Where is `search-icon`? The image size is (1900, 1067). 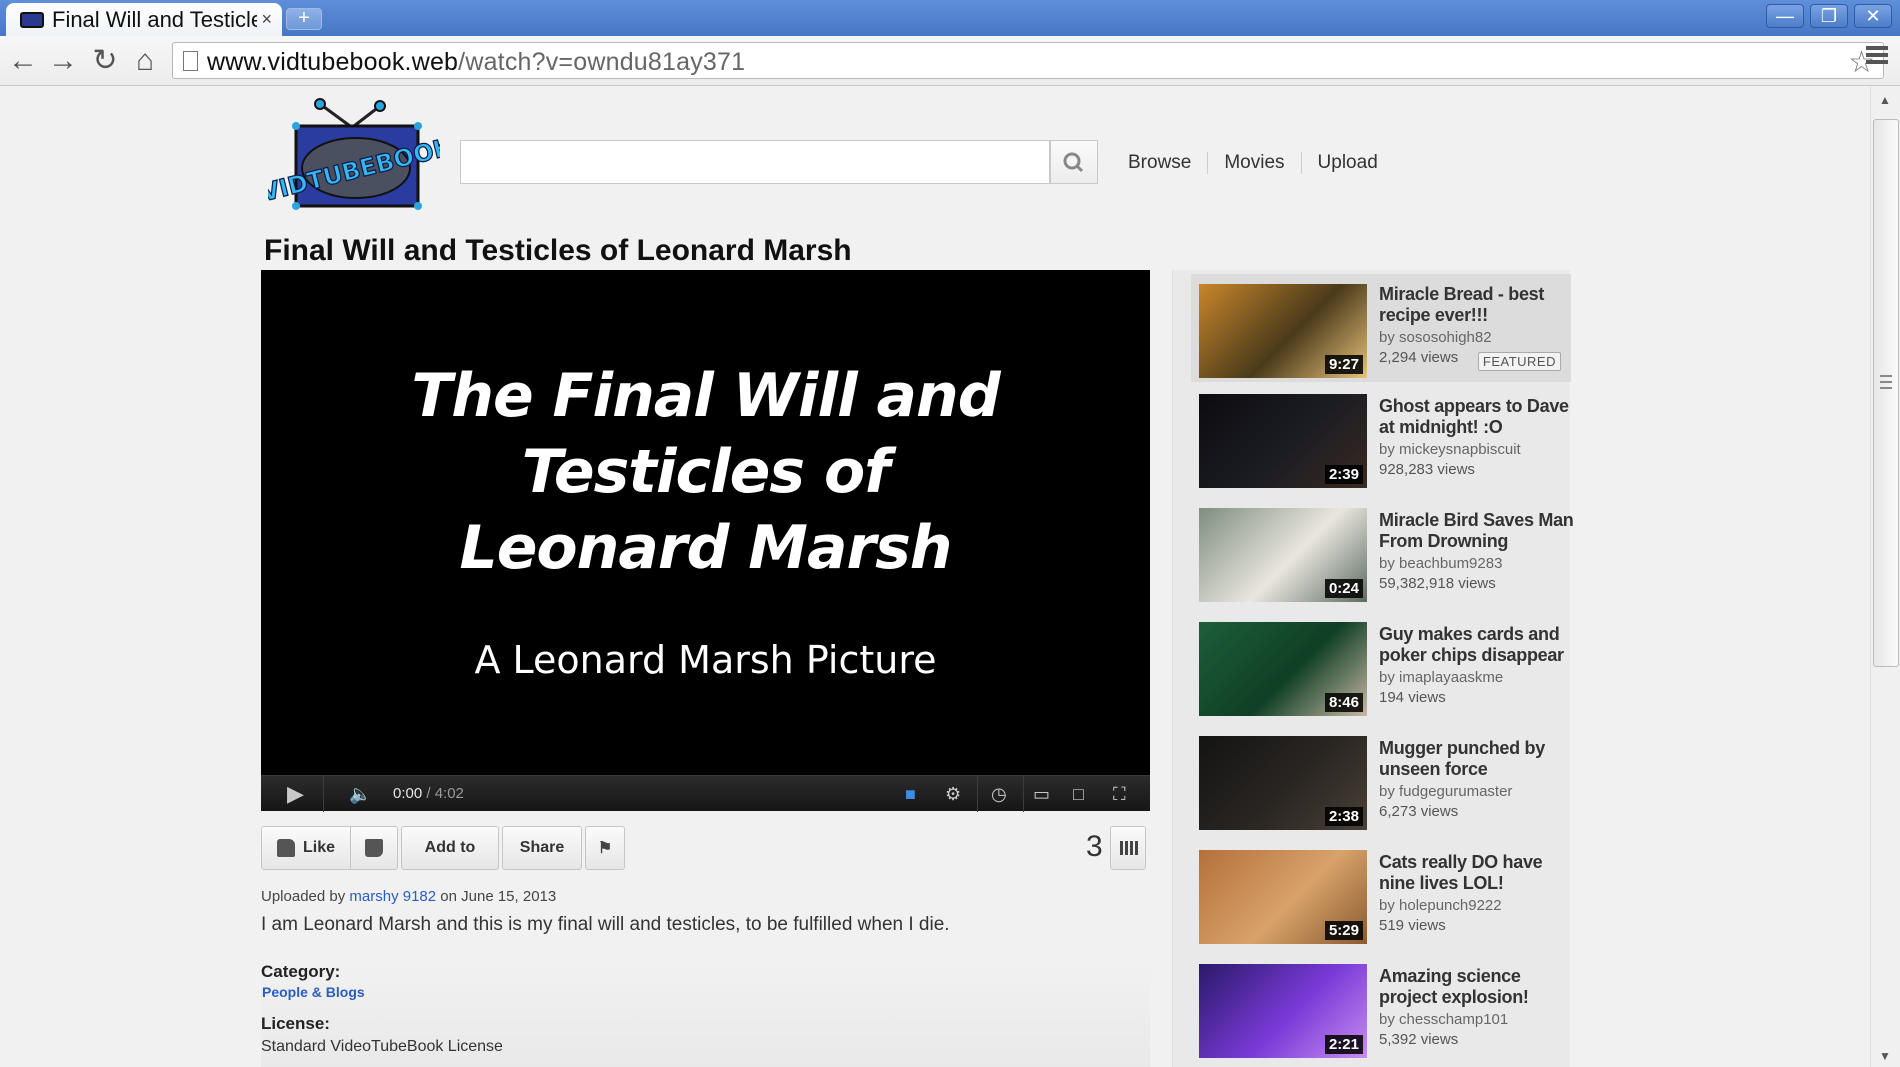
search-icon is located at coordinates (1073, 162).